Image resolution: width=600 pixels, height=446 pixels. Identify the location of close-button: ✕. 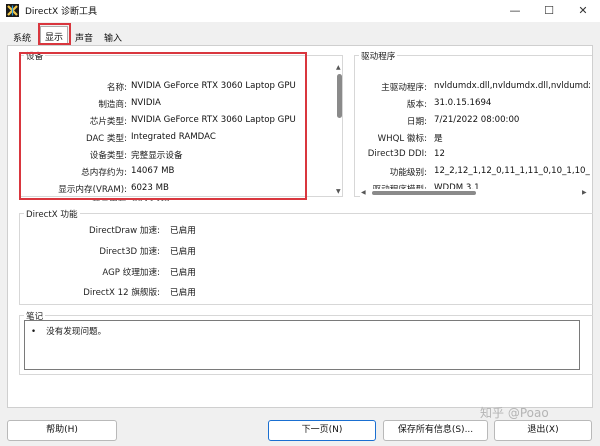
(583, 11).